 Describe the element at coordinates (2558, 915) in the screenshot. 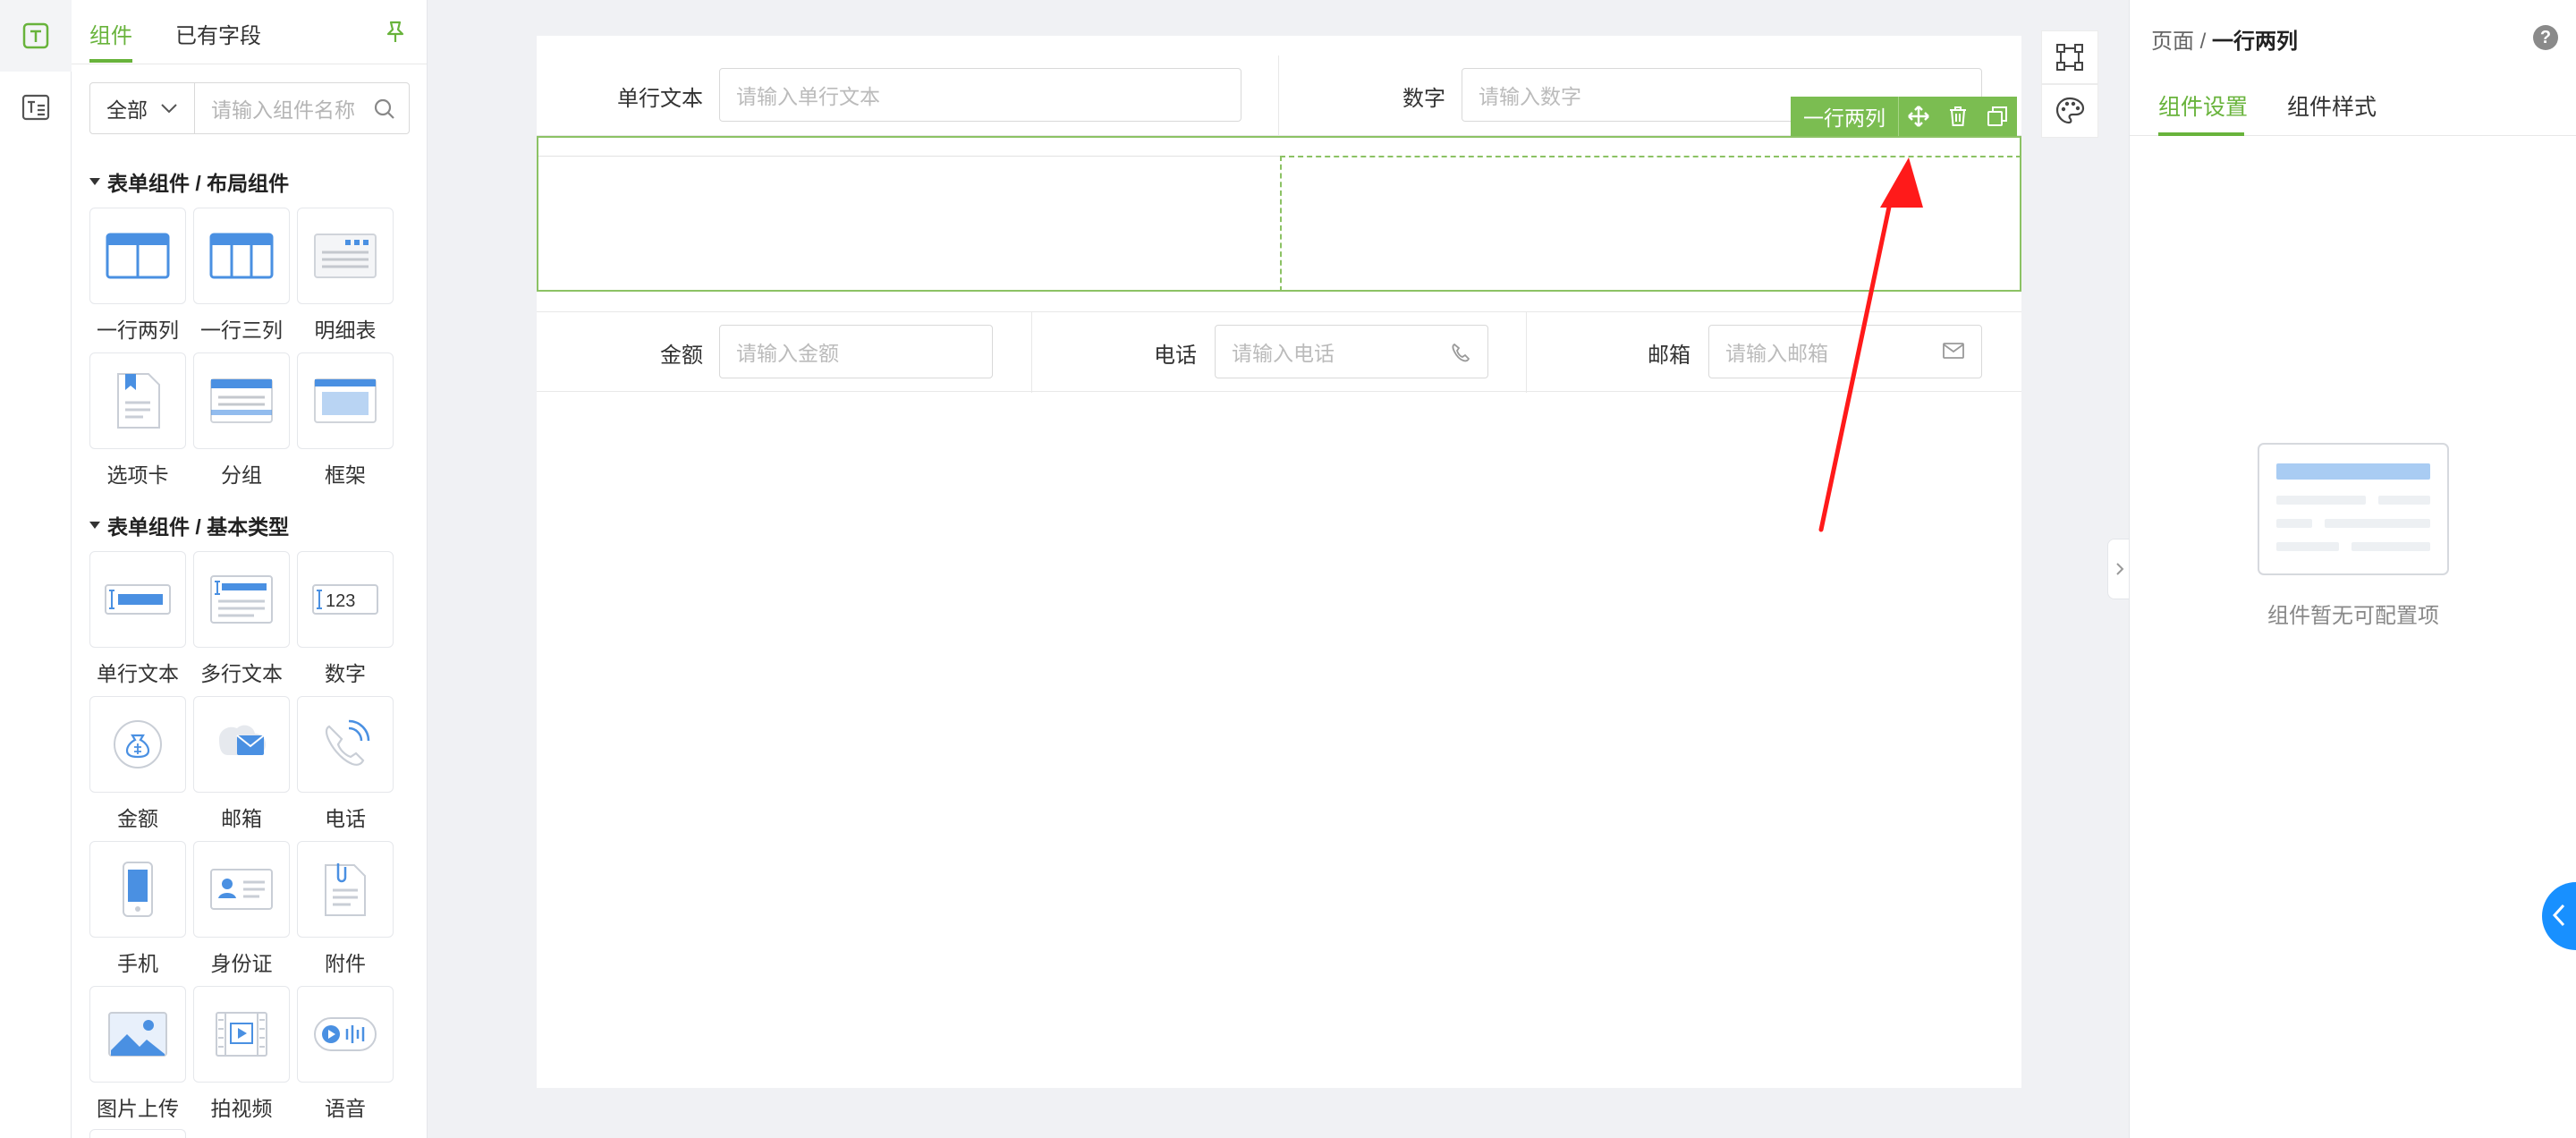

I see `chevron-left-icon` at that location.